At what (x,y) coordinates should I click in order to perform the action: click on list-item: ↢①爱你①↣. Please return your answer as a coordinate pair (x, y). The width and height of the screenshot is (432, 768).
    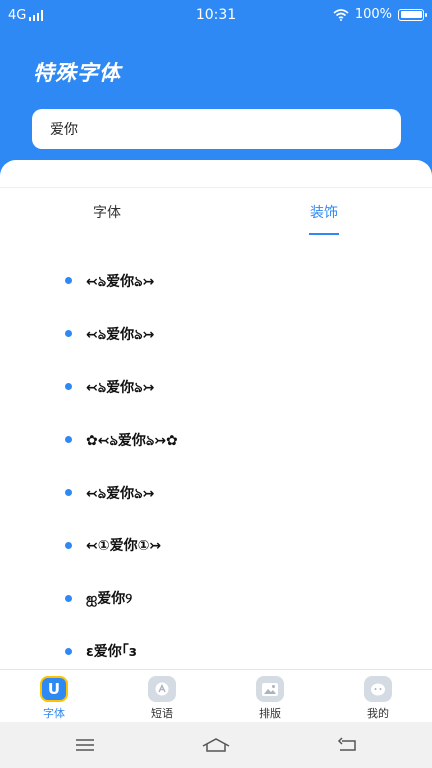
    Looking at the image, I should click on (216, 535).